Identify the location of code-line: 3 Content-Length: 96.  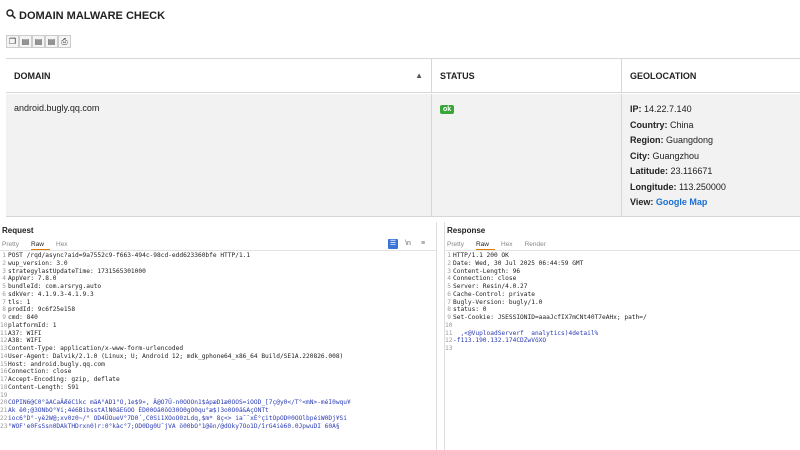
(622, 272).